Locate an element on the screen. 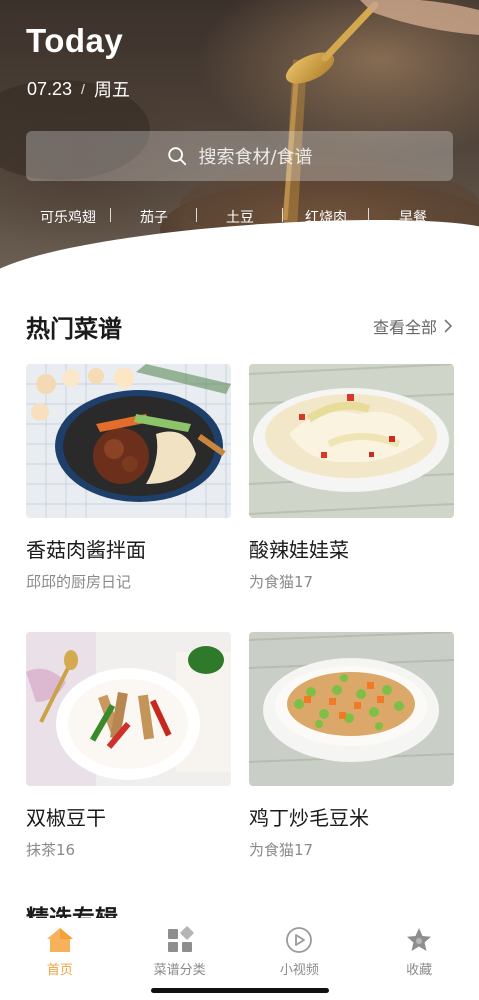  tab-label: 收藏 is located at coordinates (419, 970).